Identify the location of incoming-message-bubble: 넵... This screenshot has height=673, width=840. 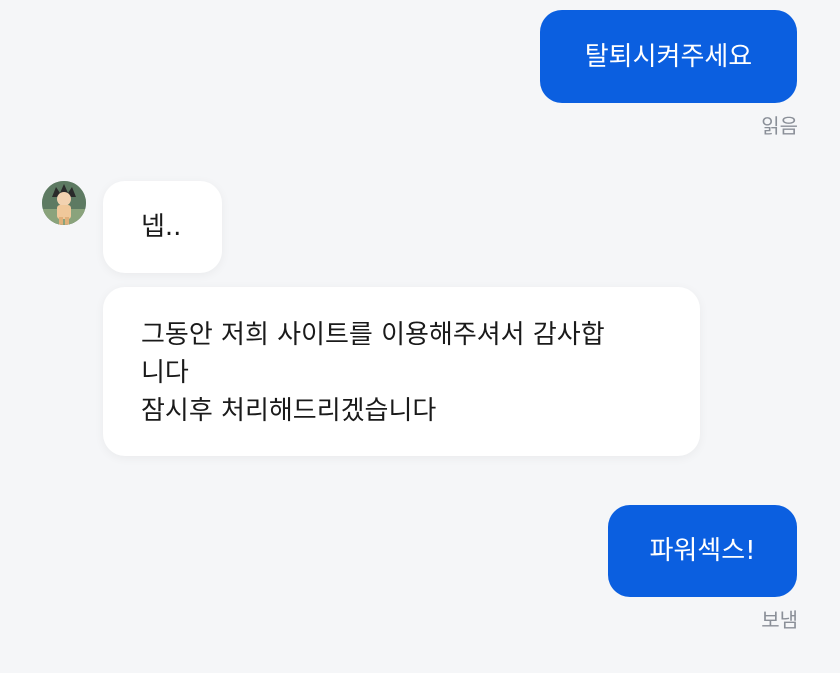
(162, 227).